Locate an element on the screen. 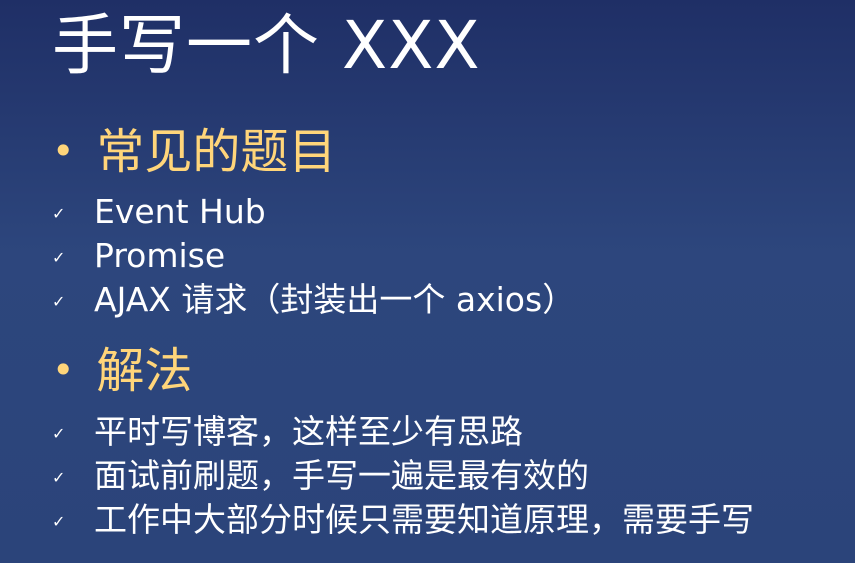 Image resolution: width=855 pixels, height=563 pixels. section-title-common-questions: • 常见的题目 is located at coordinates (194, 152).